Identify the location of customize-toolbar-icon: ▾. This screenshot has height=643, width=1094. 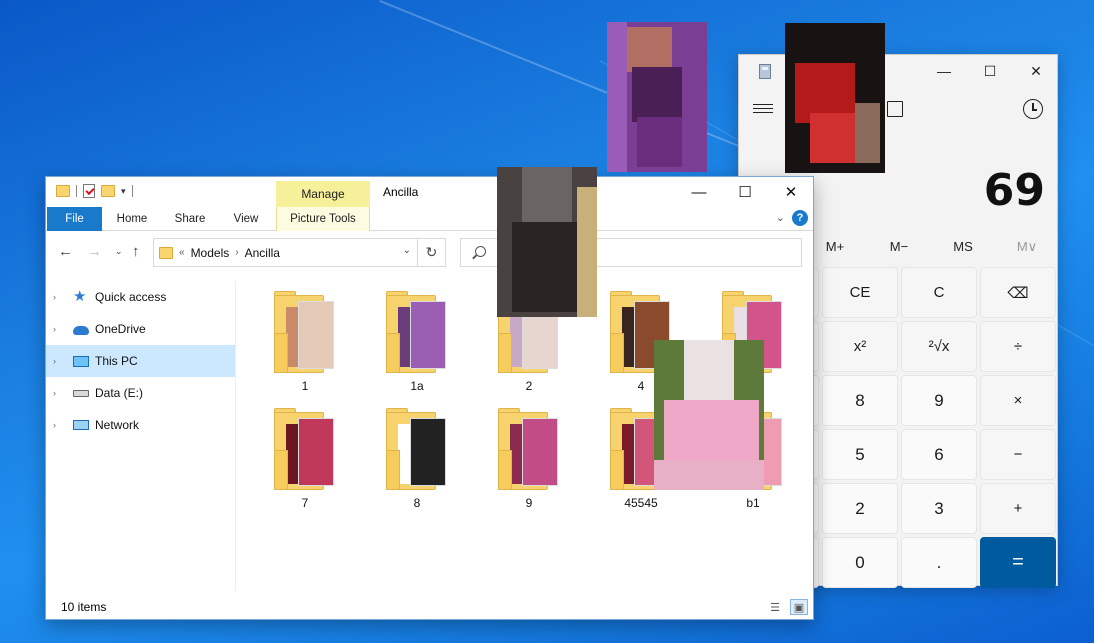
(123, 191).